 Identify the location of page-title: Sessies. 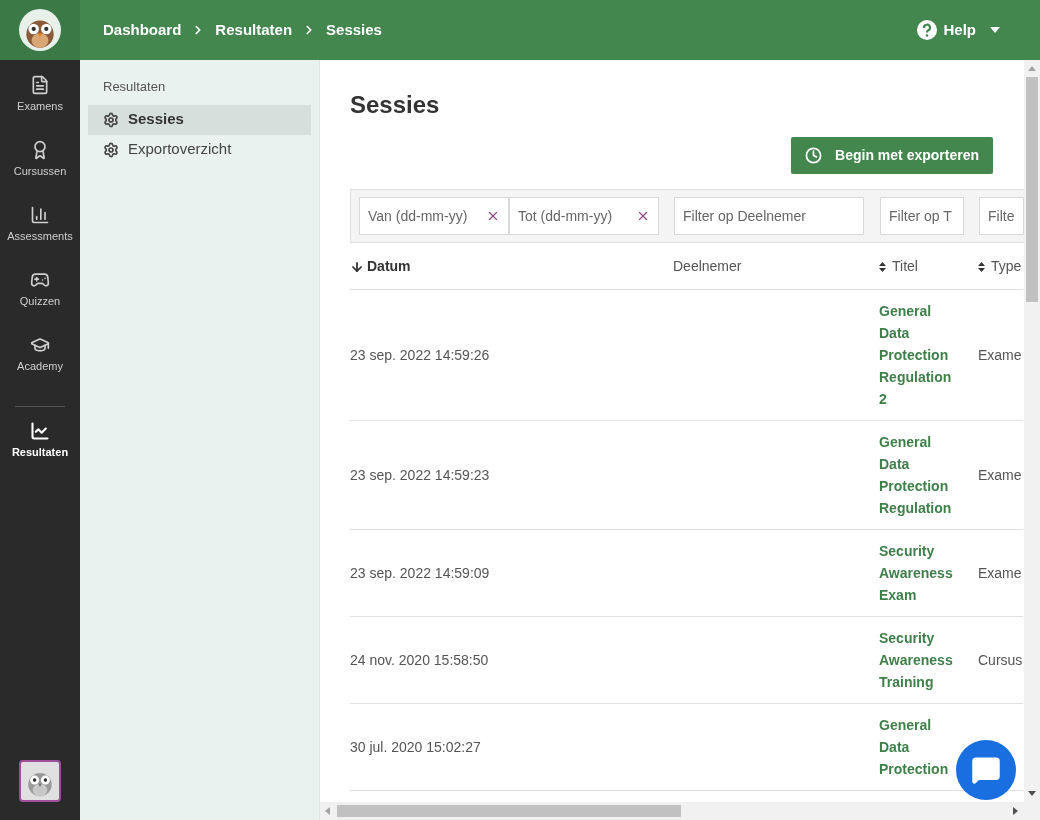
(395, 105).